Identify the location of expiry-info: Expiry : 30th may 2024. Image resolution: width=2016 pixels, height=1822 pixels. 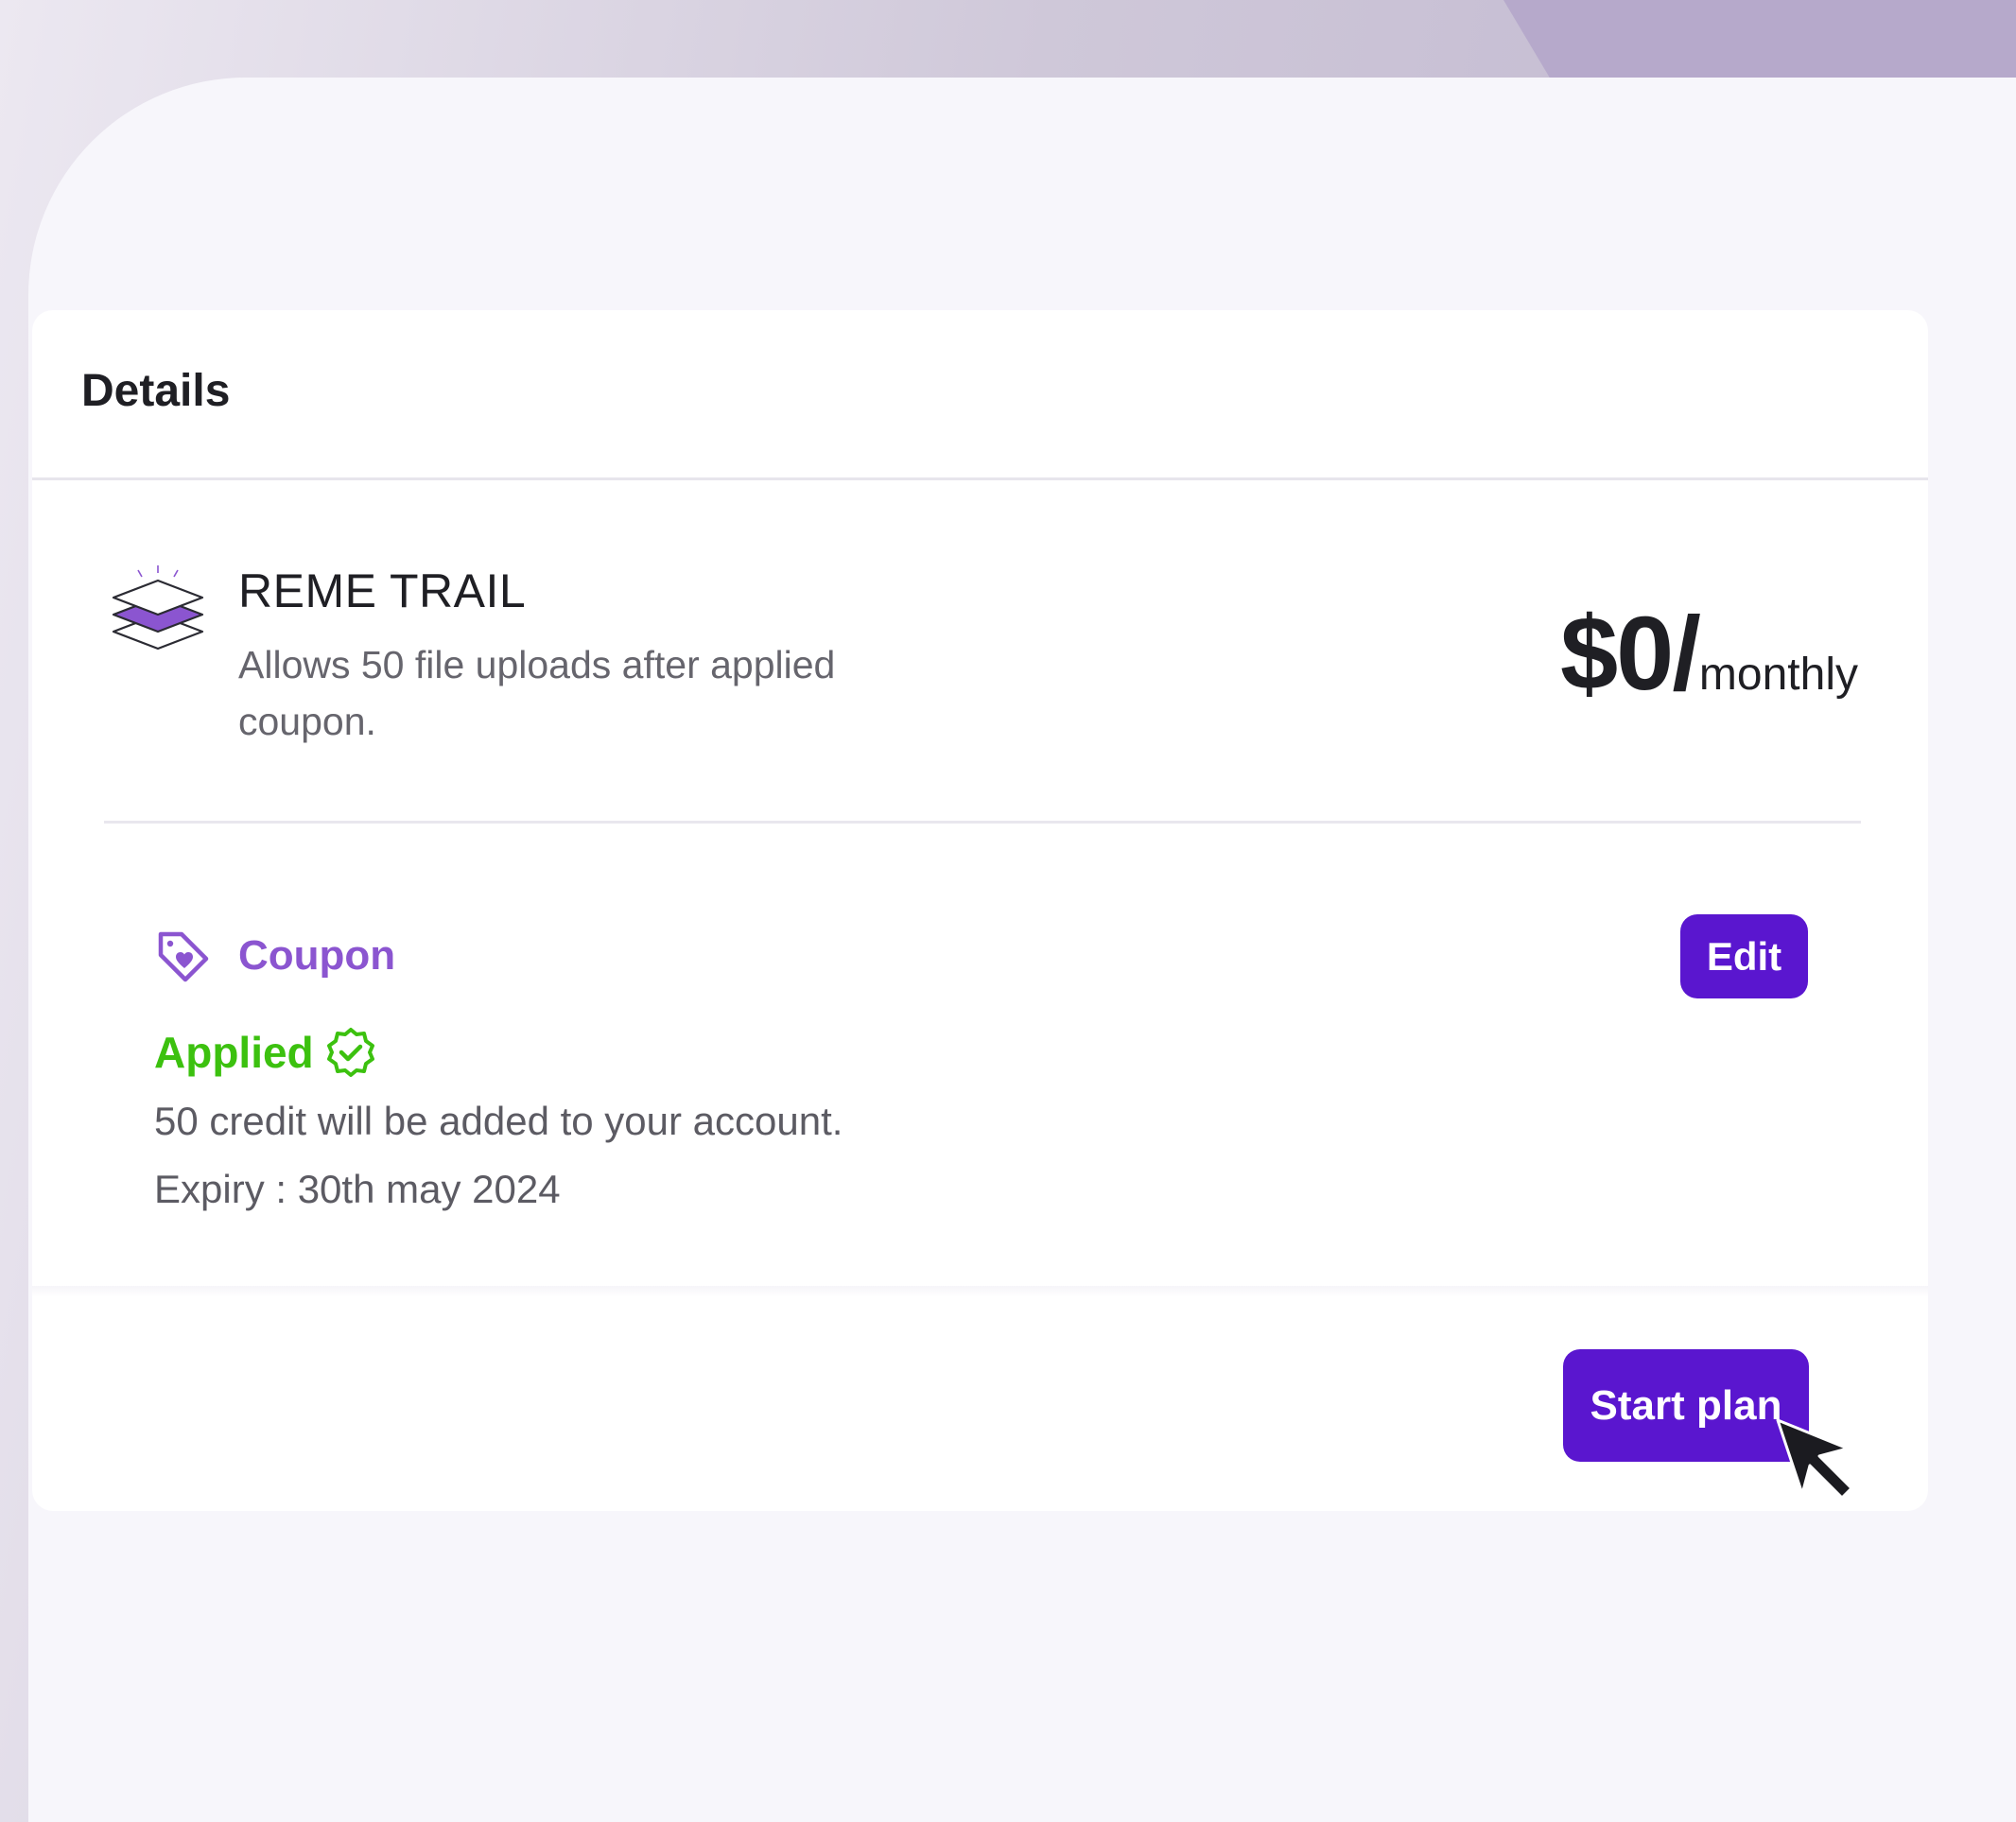
(357, 1189).